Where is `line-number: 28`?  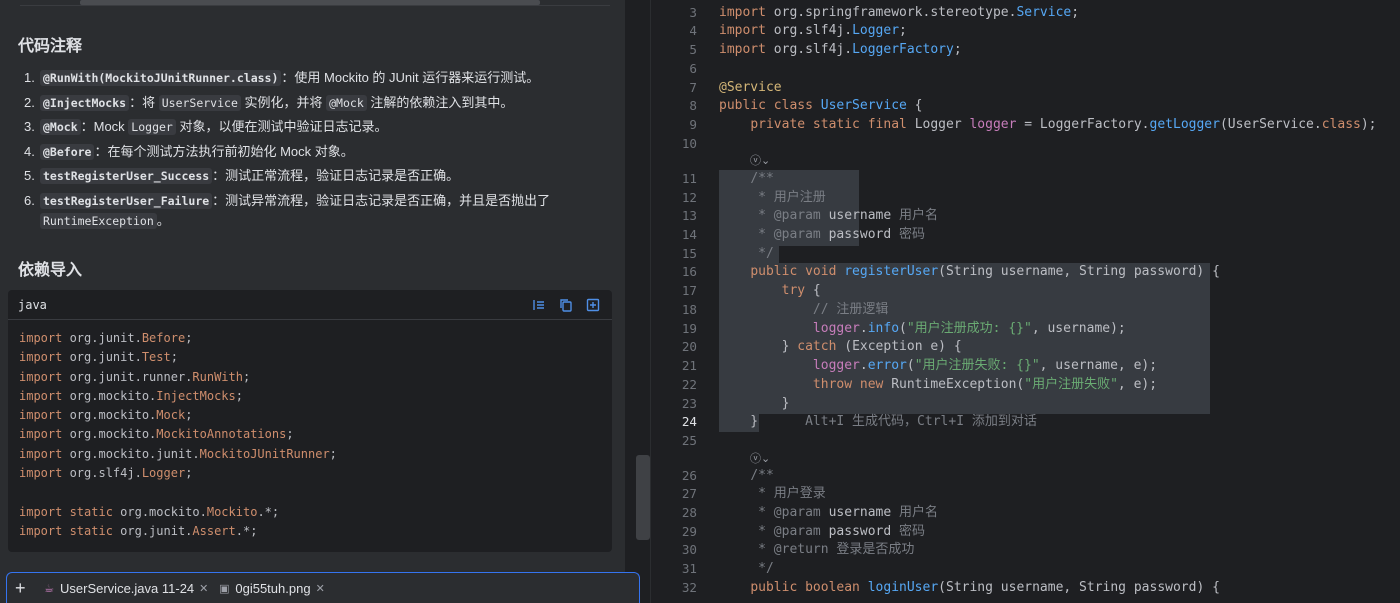 line-number: 28 is located at coordinates (689, 512).